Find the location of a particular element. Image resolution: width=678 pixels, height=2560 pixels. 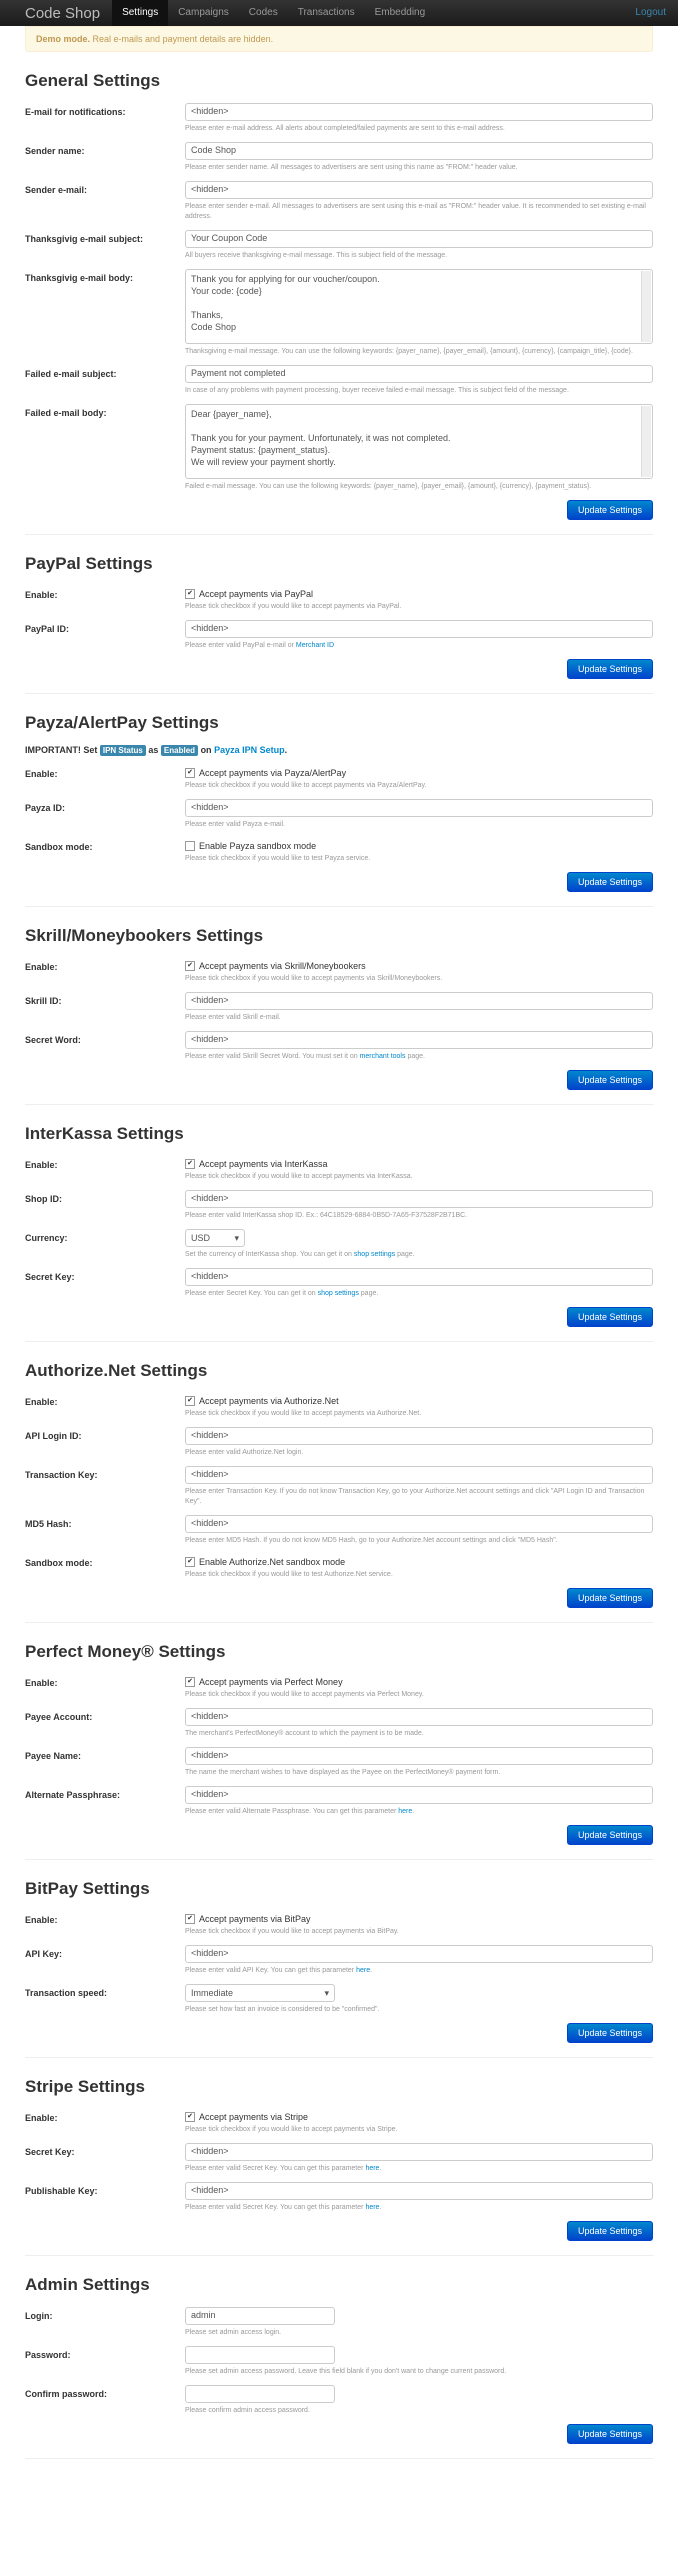

payza-enable-checkbox: ✔ is located at coordinates (190, 773).